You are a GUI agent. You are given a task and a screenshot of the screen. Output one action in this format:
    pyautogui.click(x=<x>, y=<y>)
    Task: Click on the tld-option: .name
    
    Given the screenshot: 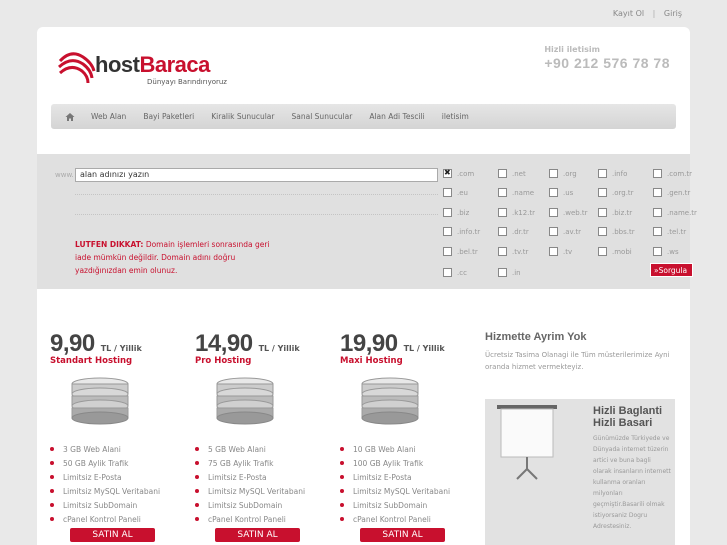 What is the action you would take?
    pyautogui.click(x=516, y=192)
    